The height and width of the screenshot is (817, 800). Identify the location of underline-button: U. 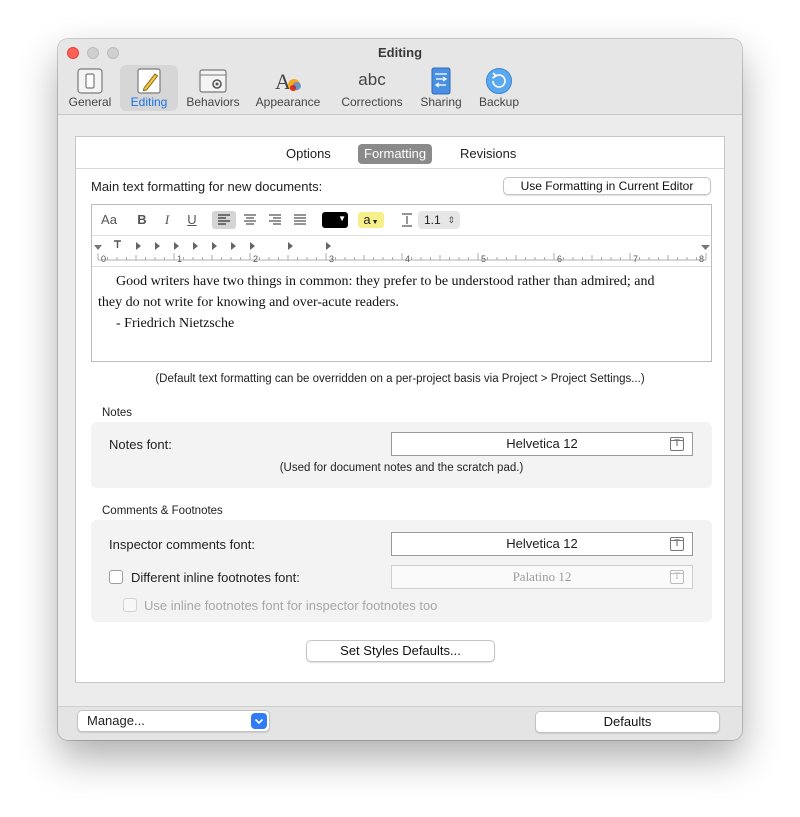
(192, 220).